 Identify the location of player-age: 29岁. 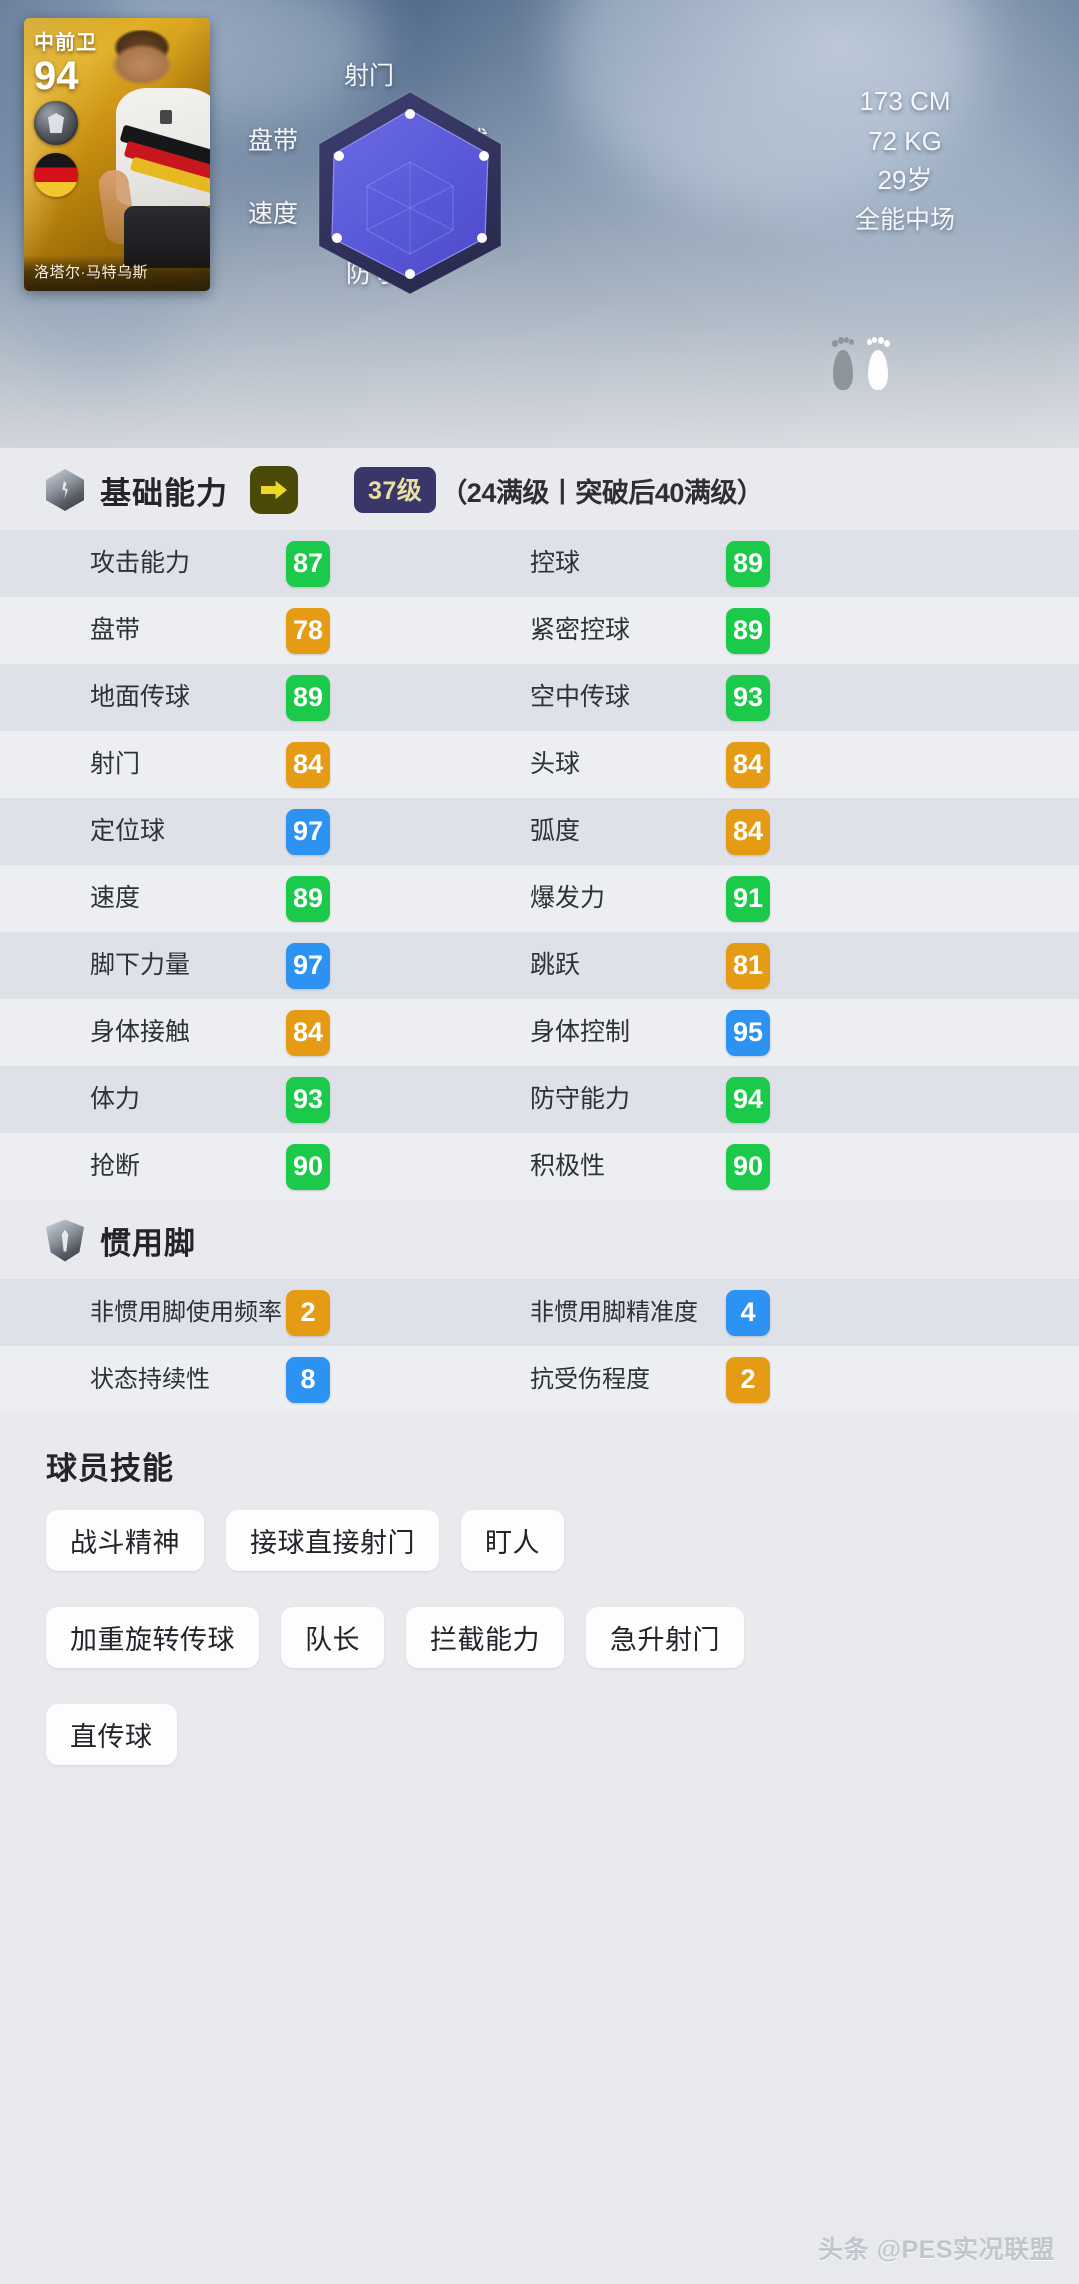
(905, 180).